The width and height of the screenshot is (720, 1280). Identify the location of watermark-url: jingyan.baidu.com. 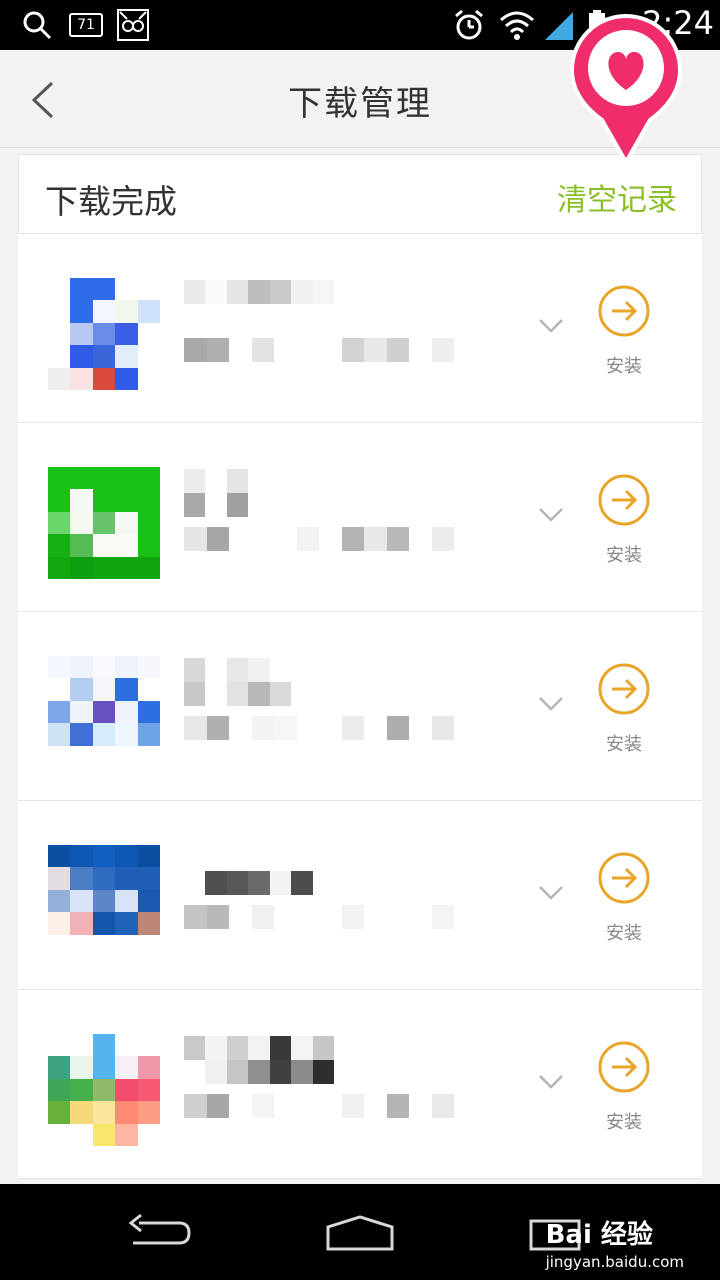
(614, 1262).